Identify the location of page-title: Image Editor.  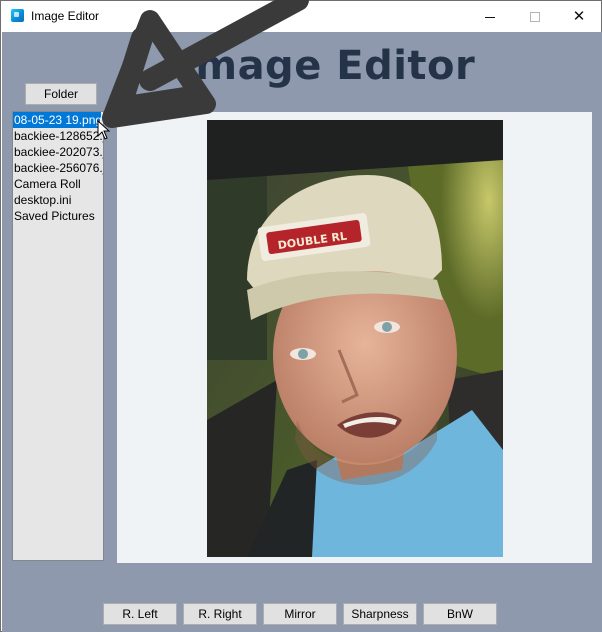
(328, 66).